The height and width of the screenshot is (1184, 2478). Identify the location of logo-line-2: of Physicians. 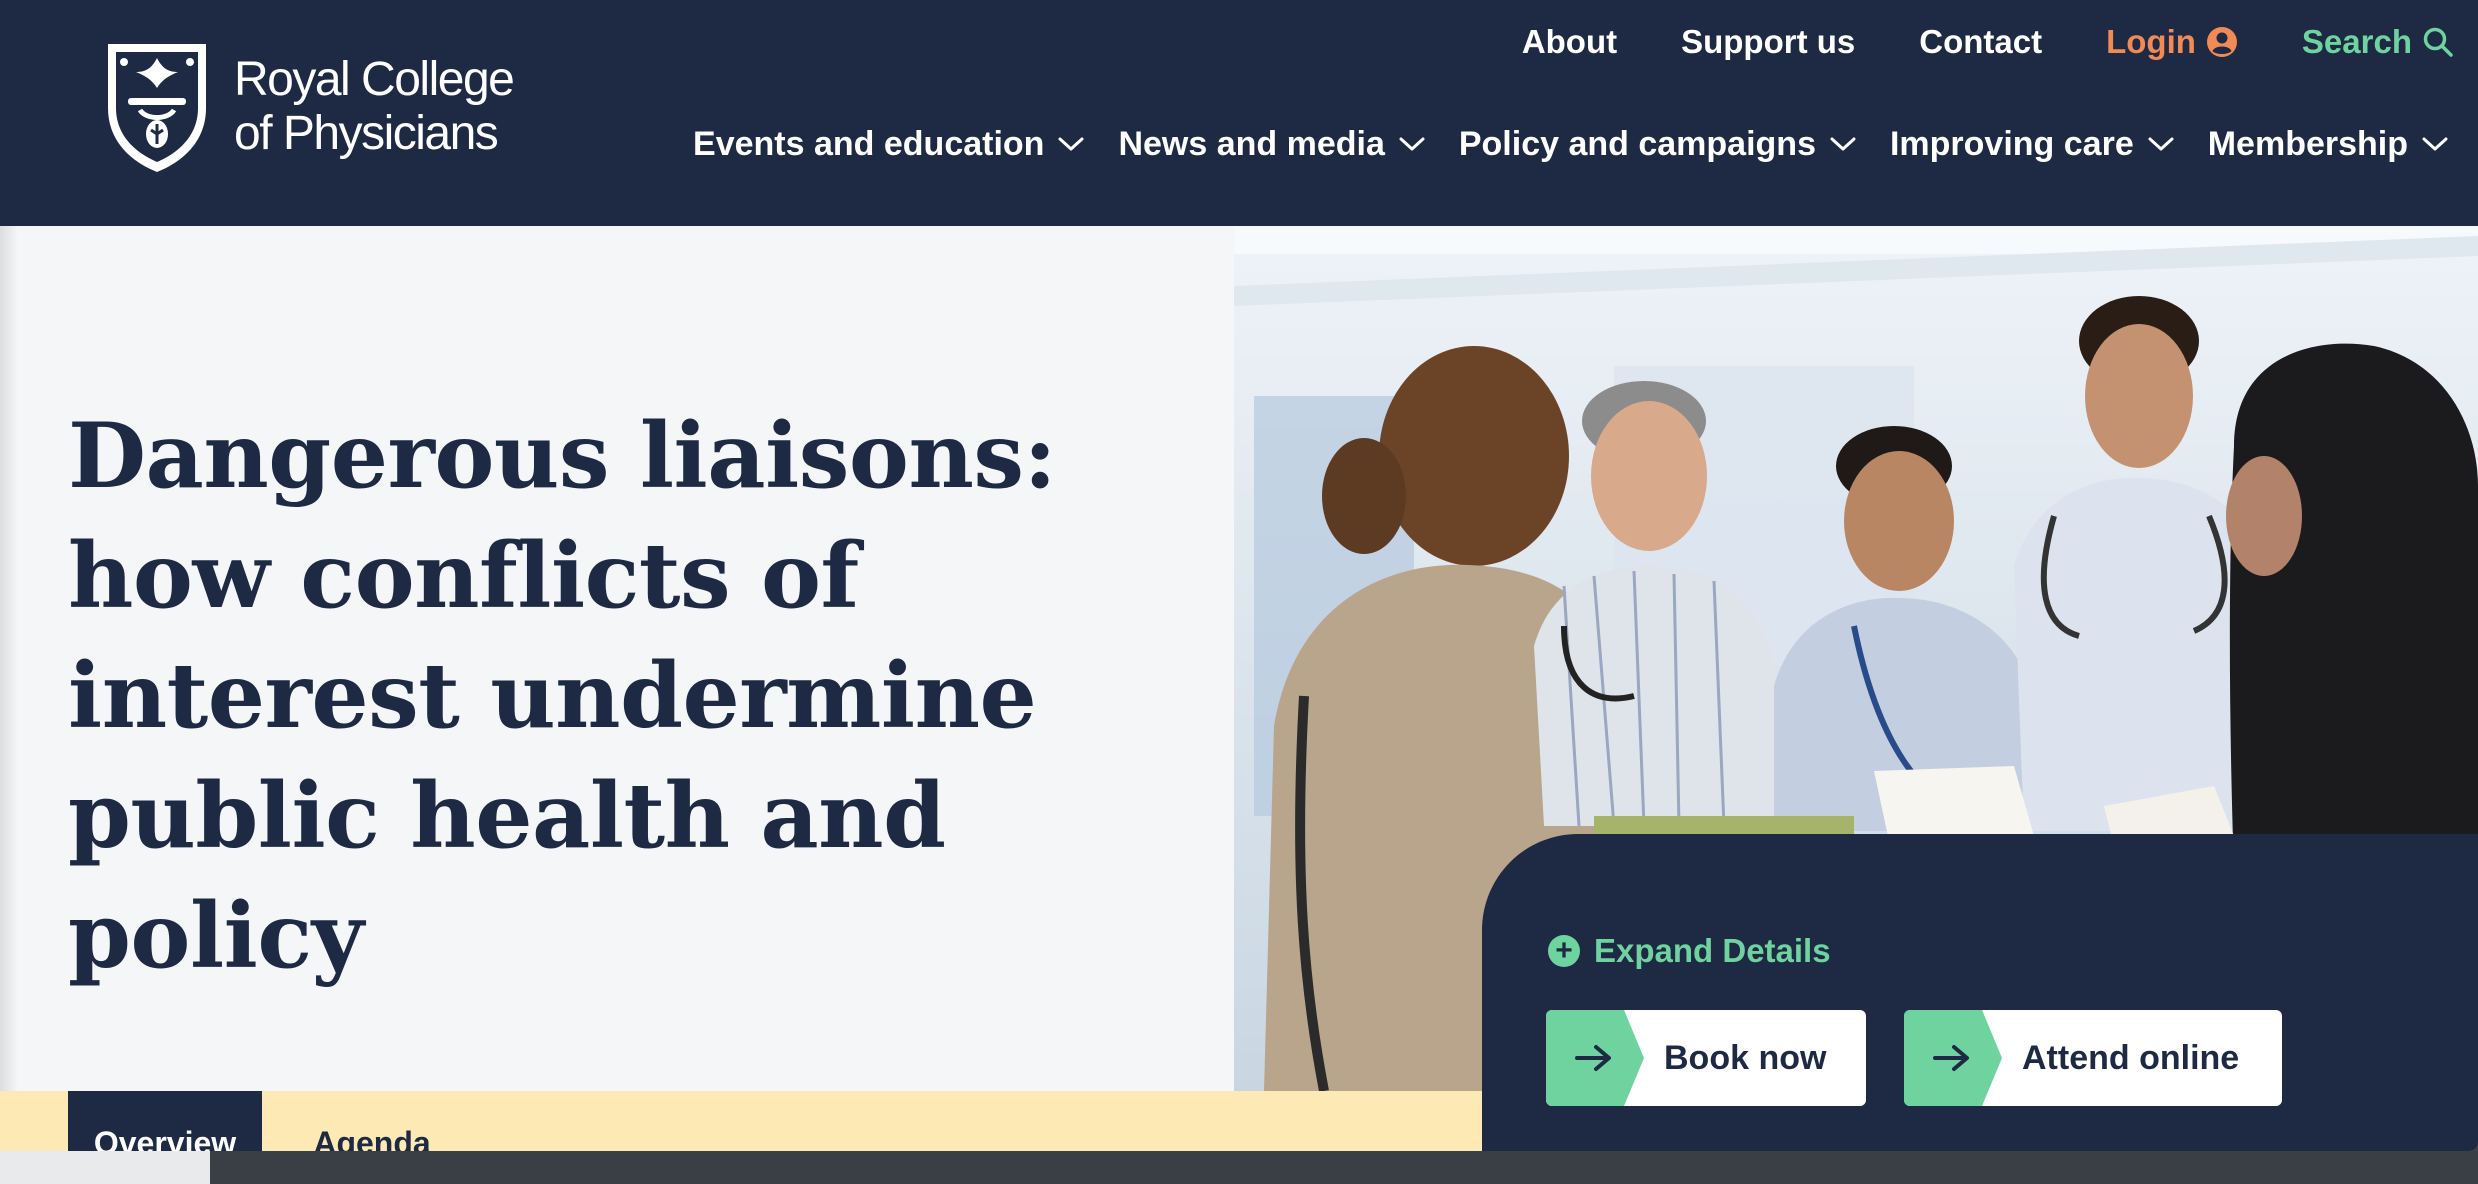
(366, 133).